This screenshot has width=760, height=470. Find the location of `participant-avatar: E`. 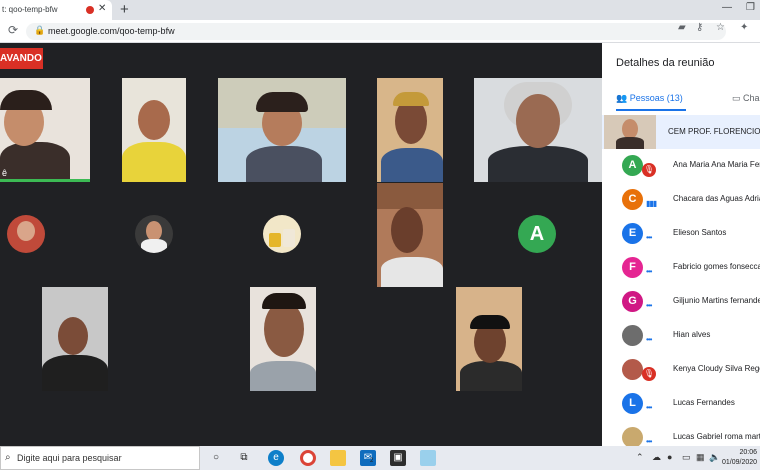

participant-avatar: E is located at coordinates (632, 233).